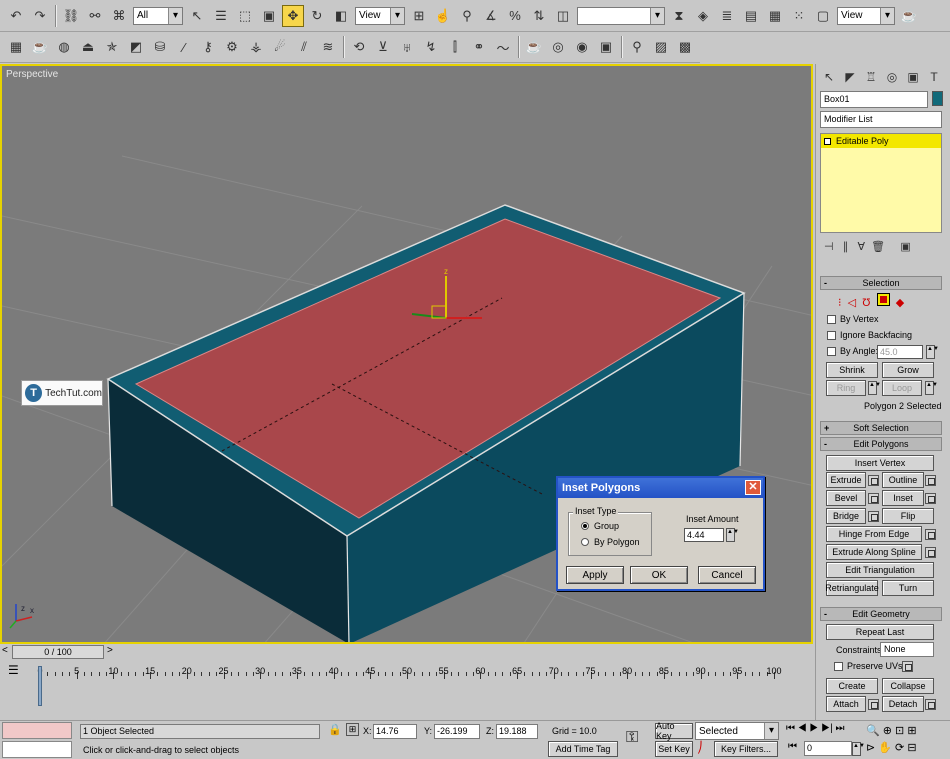  What do you see at coordinates (913, 77) in the screenshot?
I see `display-tab-icon: ▣` at bounding box center [913, 77].